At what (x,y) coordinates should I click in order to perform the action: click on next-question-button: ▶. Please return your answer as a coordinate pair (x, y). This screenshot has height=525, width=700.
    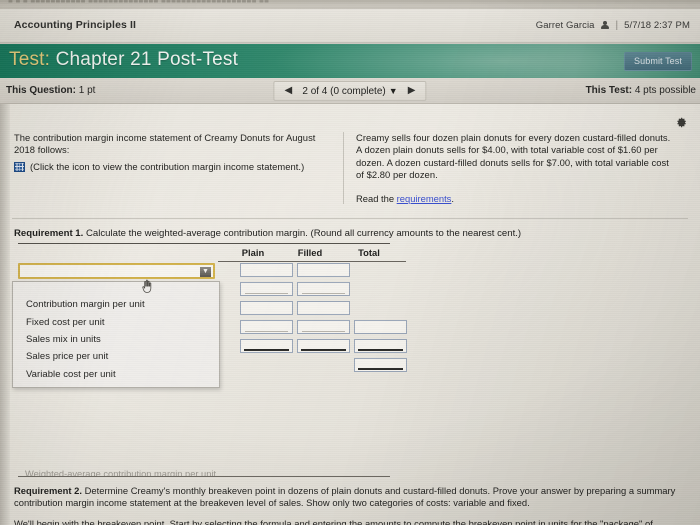
    Looking at the image, I should click on (412, 91).